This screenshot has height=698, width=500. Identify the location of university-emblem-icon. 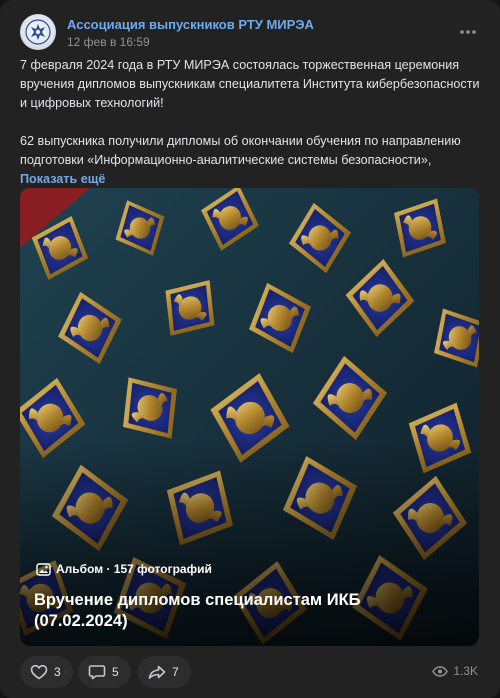
(38, 32).